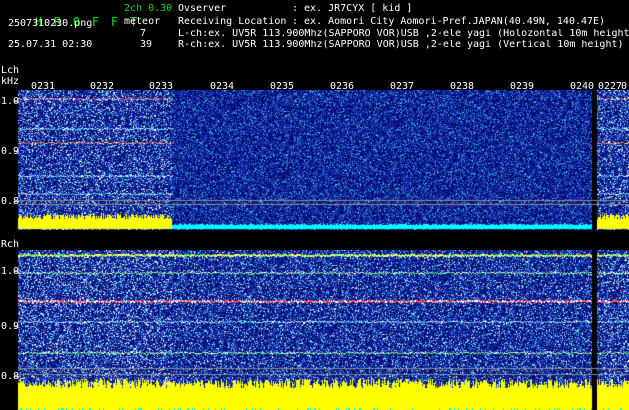 Image resolution: width=629 pixels, height=410 pixels. What do you see at coordinates (50, 23) in the screenshot?
I see `filename: 2507310230.png` at bounding box center [50, 23].